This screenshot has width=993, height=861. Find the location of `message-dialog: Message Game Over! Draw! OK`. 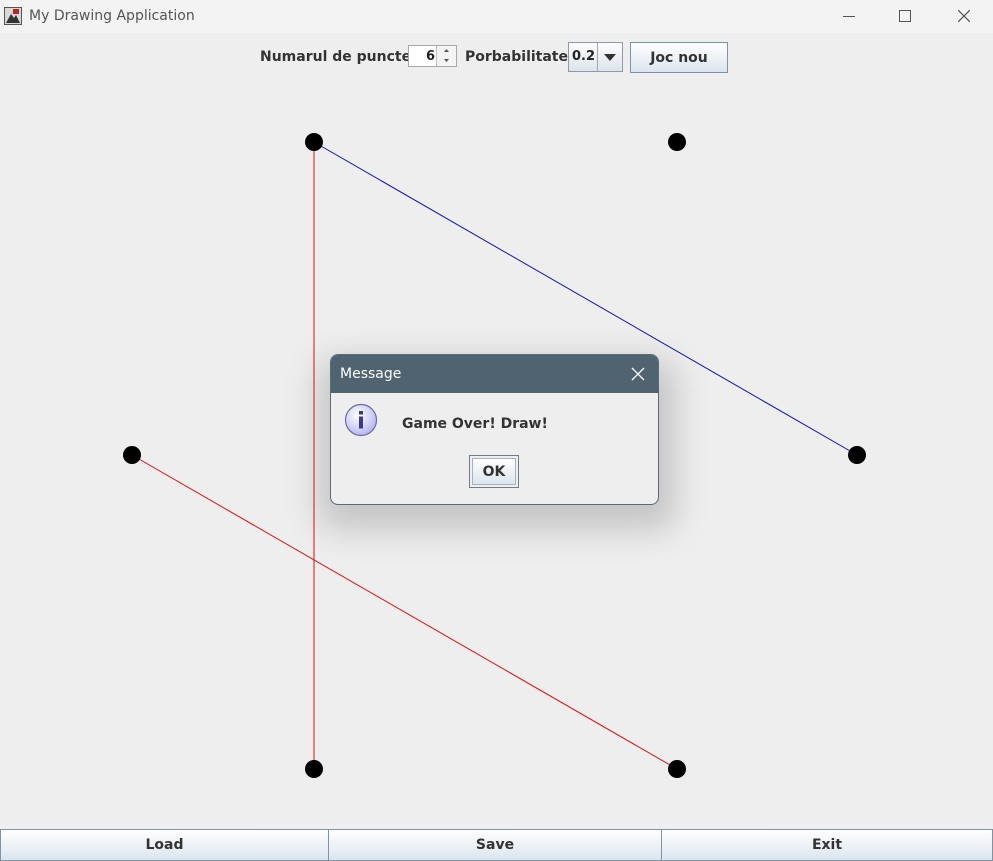

message-dialog: Message Game Over! Draw! OK is located at coordinates (494, 429).